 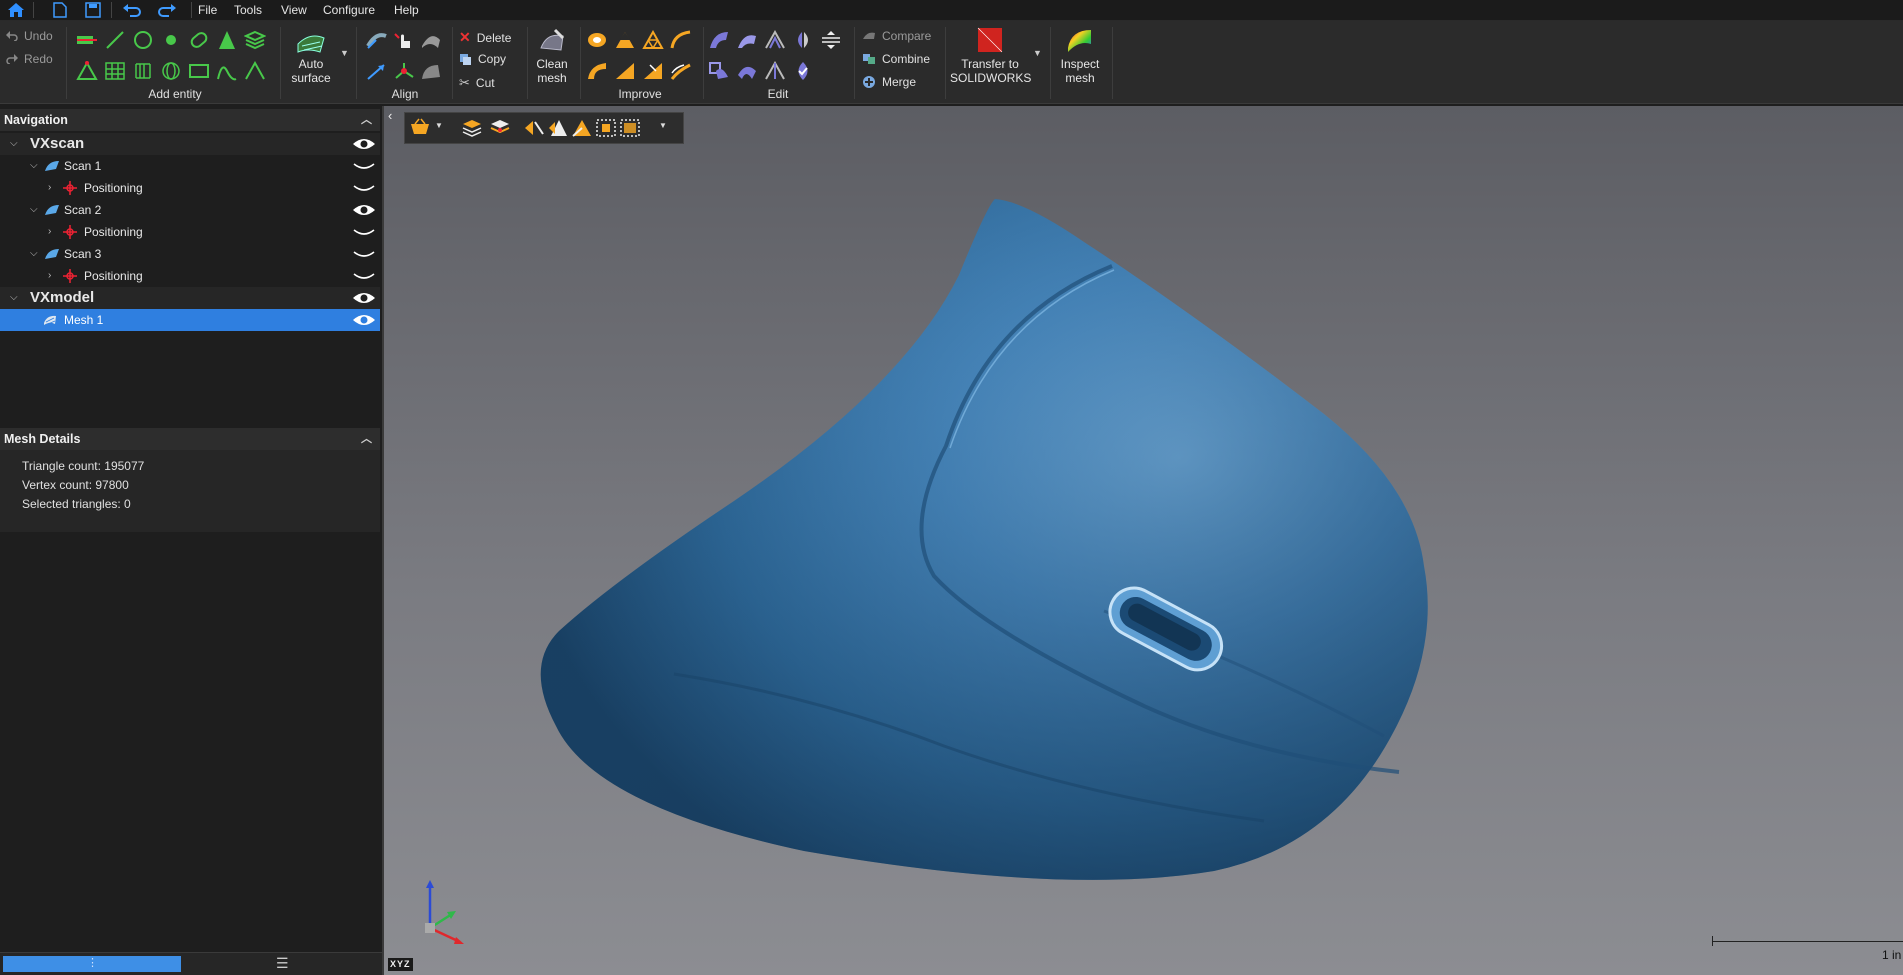 I want to click on improve-decimate-icon, so click(x=625, y=40).